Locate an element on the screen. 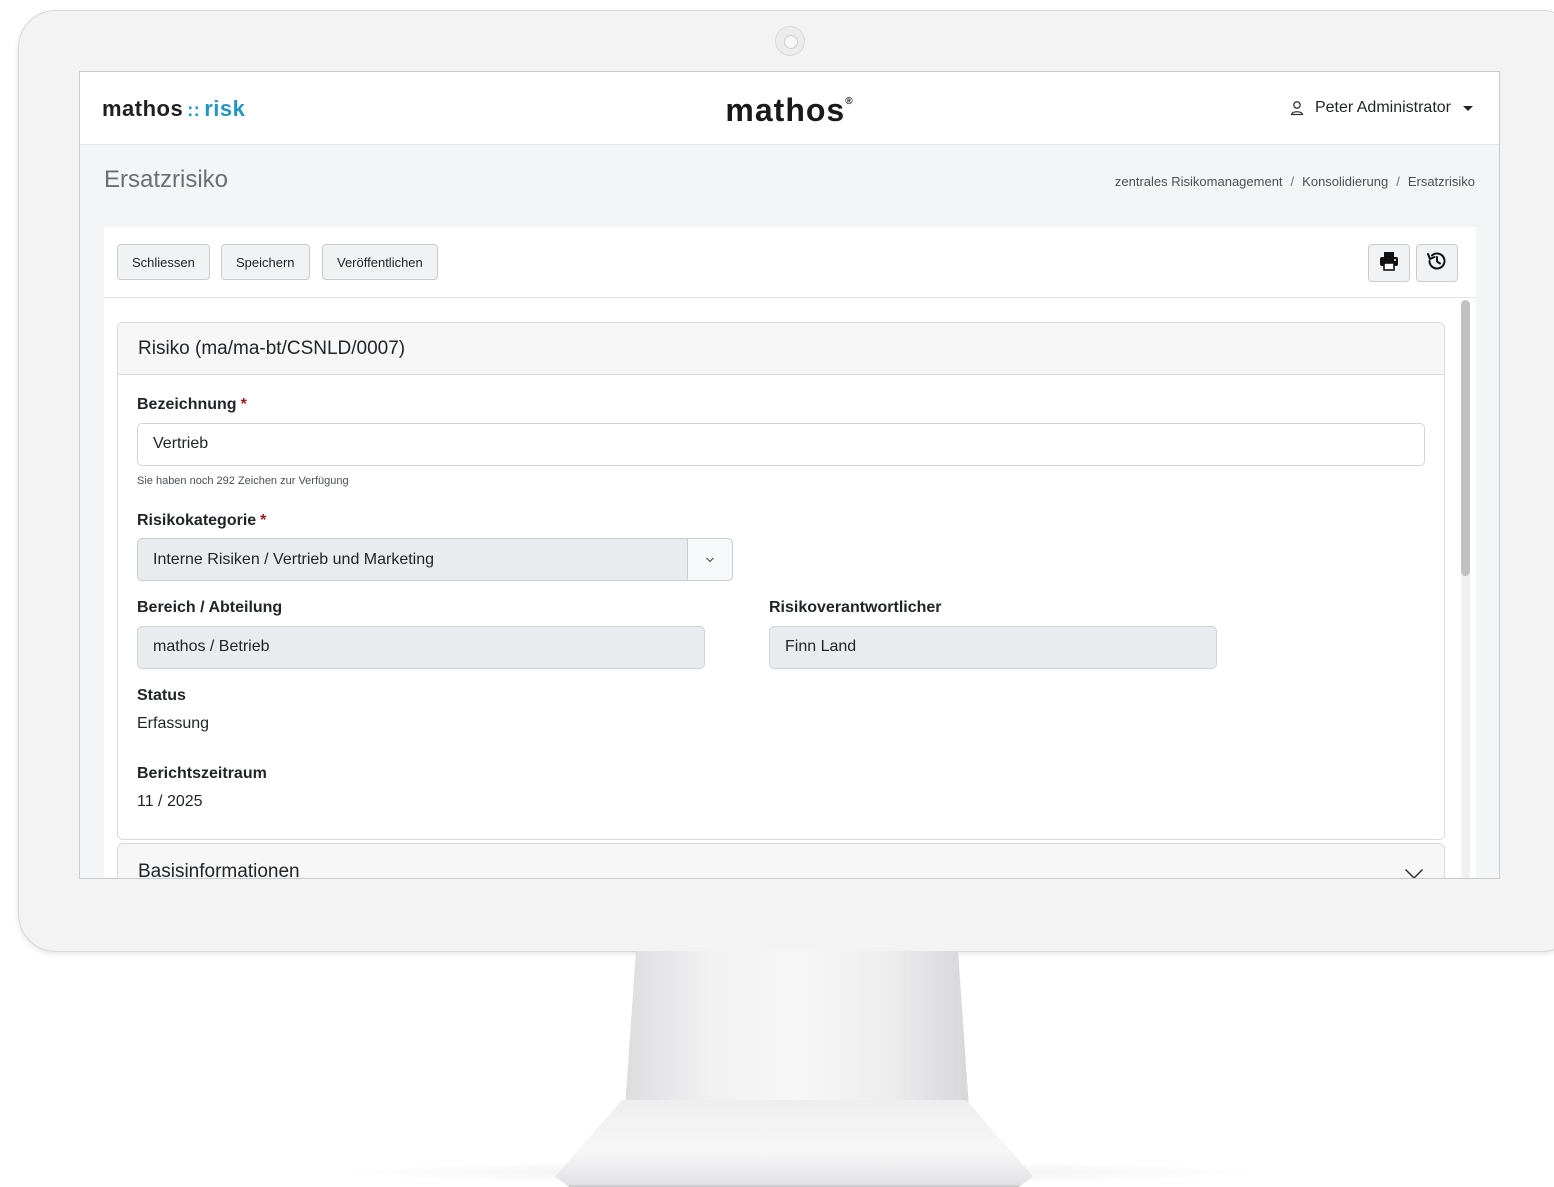  user-name: Peter Administrator is located at coordinates (1382, 107).